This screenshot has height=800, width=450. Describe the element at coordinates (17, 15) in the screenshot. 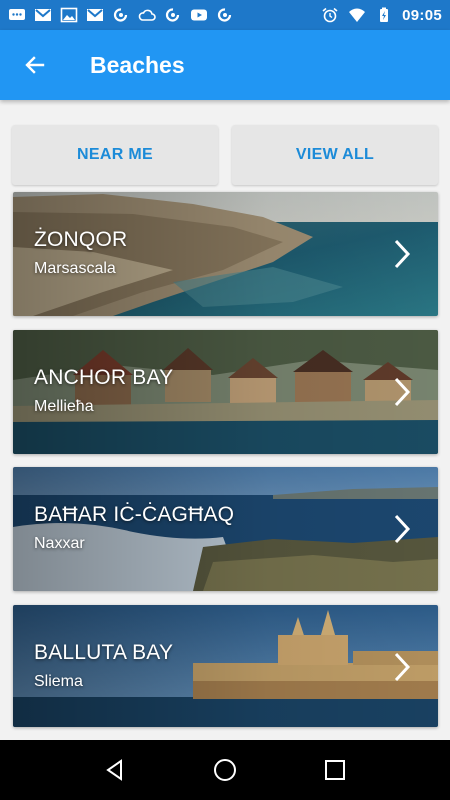

I see `message-icon` at that location.